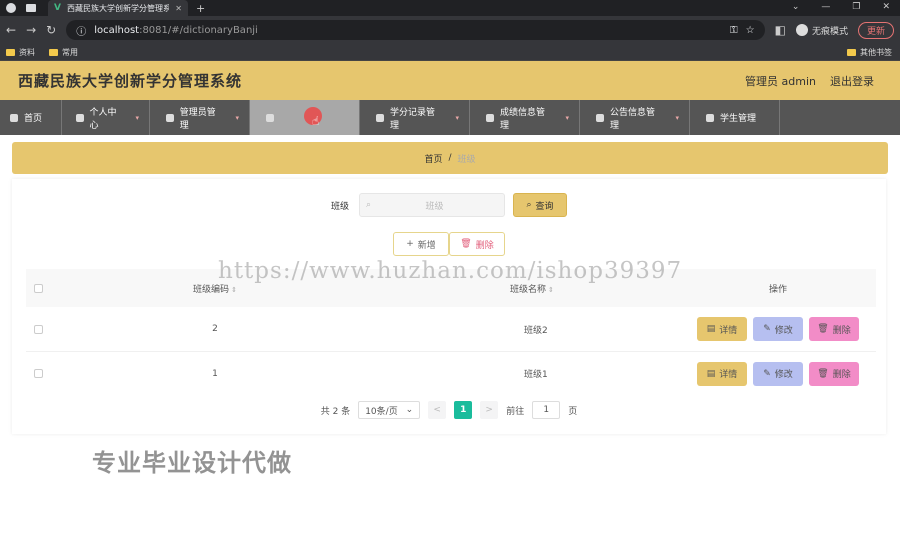 This screenshot has width=900, height=540. I want to click on minimize-icon: —, so click(825, 7).